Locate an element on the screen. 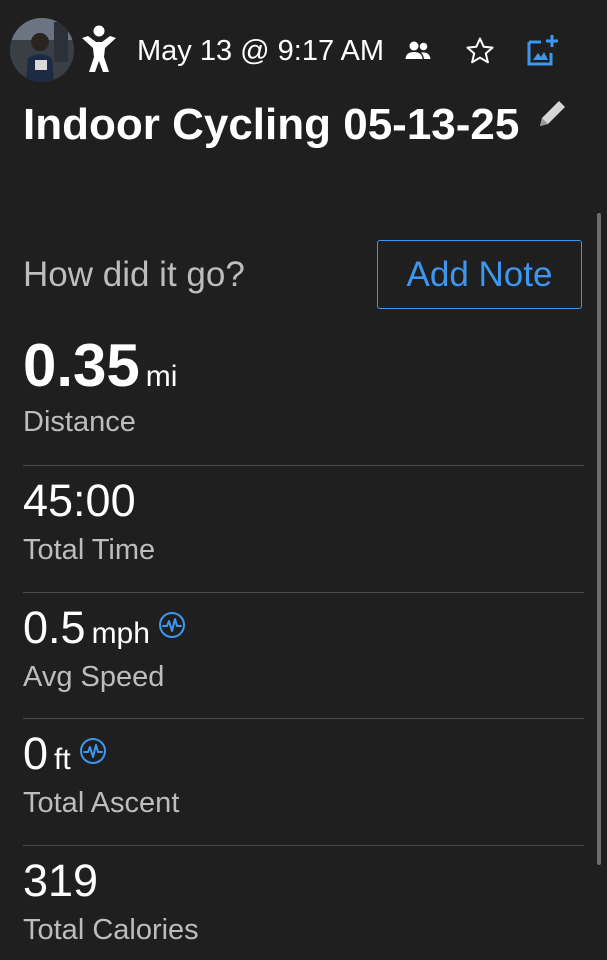  distance-label: Distance is located at coordinates (79, 422).